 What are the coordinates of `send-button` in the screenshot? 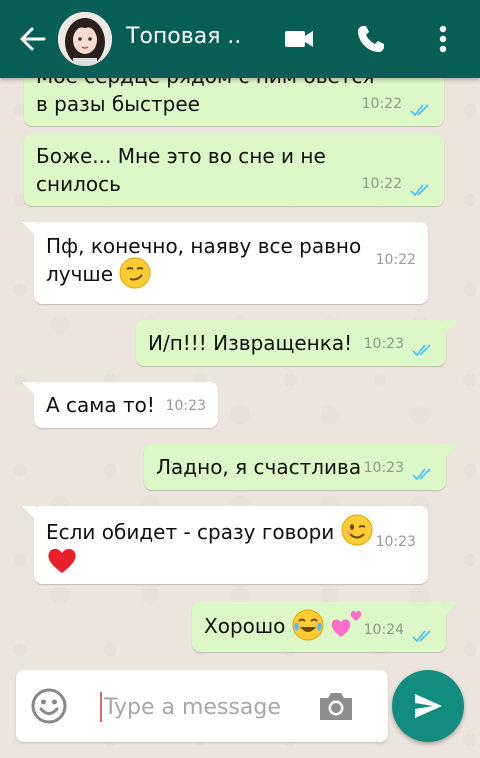 It's located at (428, 706).